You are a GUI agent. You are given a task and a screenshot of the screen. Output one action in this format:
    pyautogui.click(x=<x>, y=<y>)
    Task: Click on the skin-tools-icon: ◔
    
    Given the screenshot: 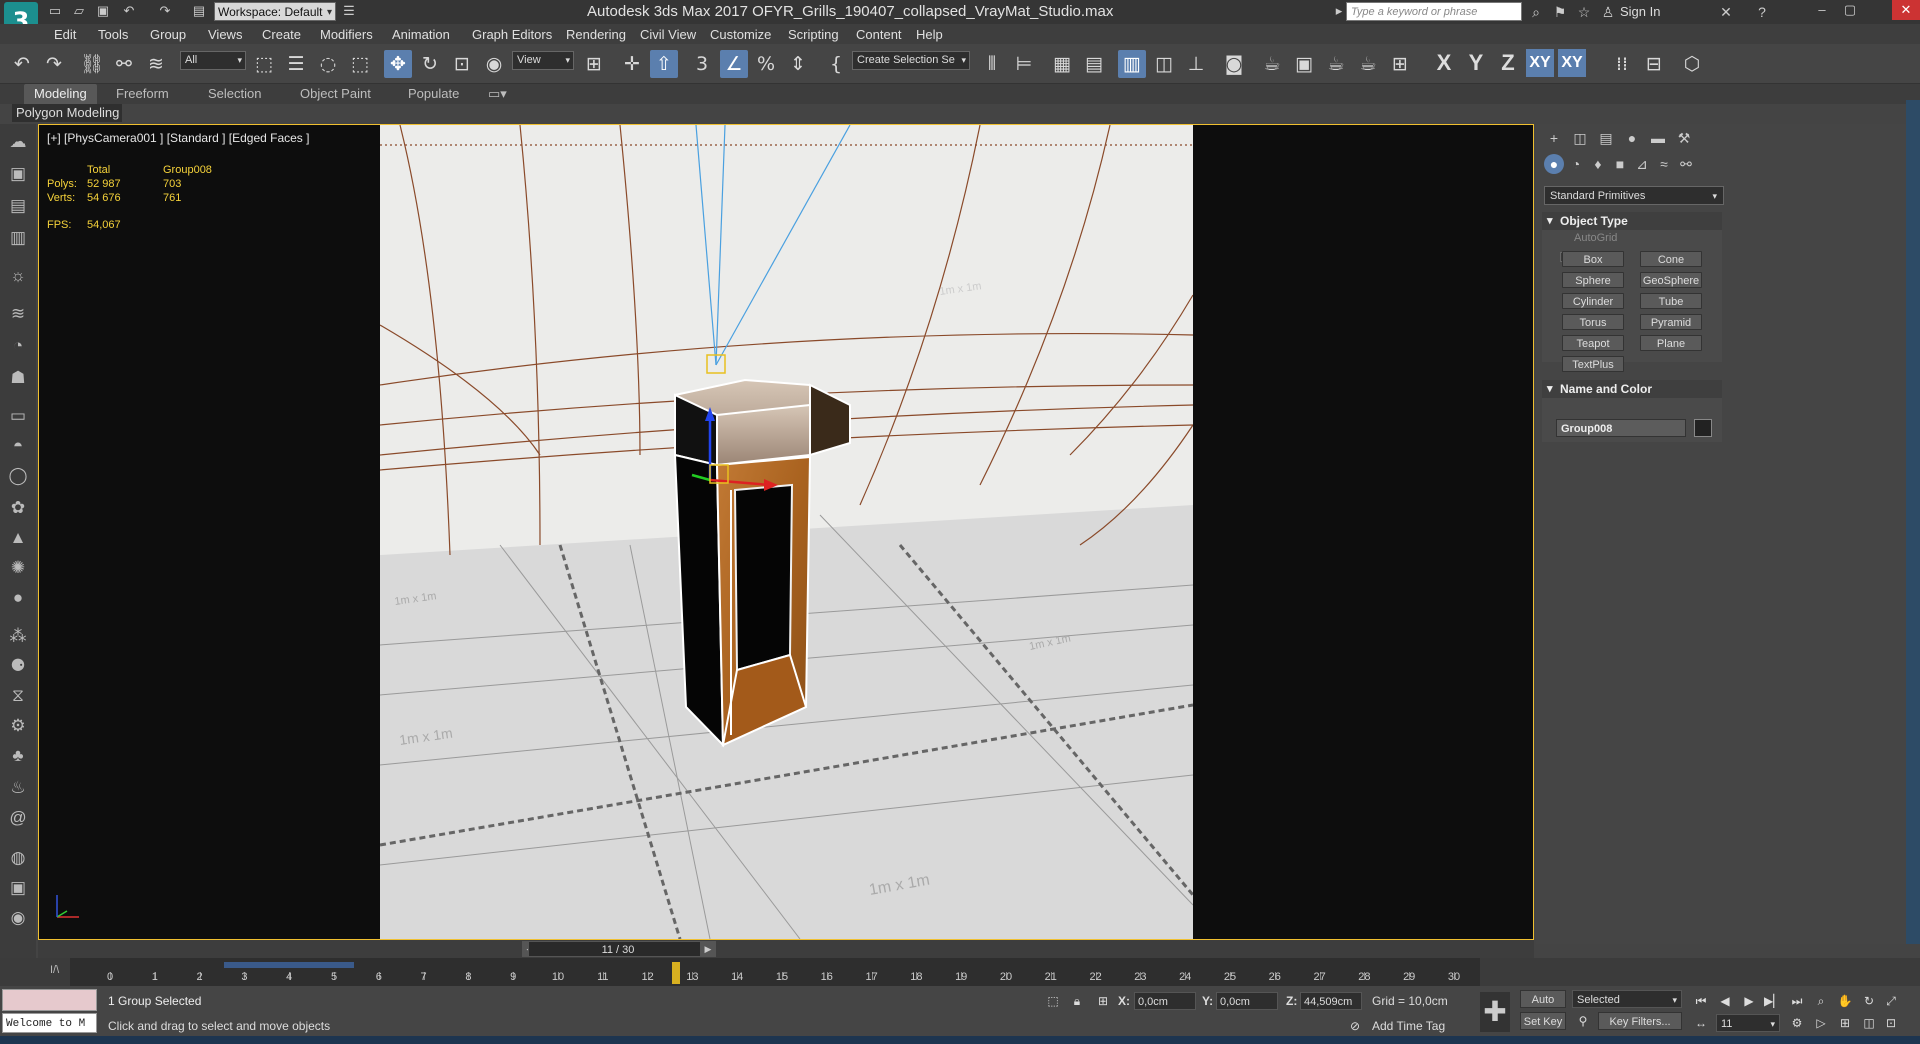 What is the action you would take?
    pyautogui.click(x=18, y=346)
    